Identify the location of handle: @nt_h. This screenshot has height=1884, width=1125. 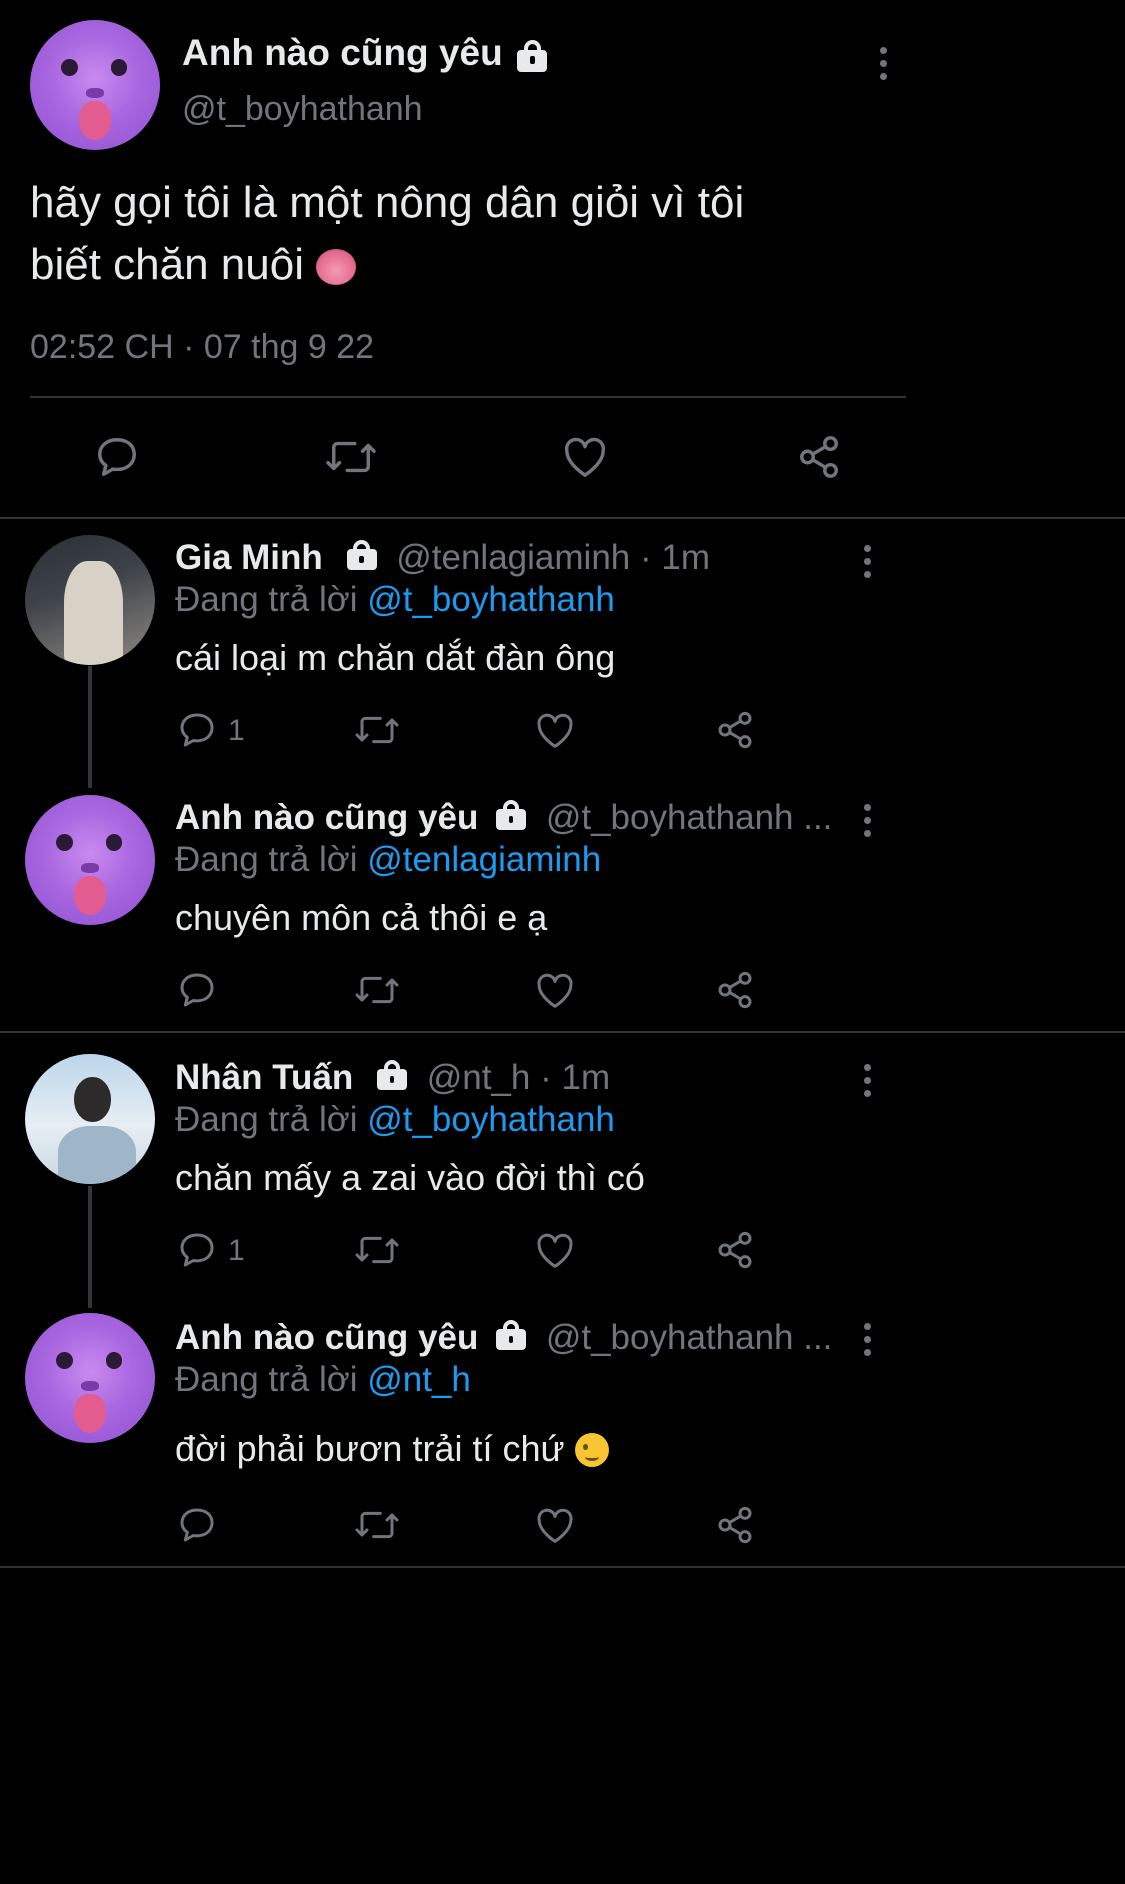
(479, 1077).